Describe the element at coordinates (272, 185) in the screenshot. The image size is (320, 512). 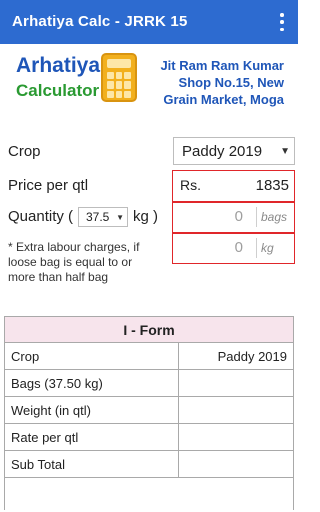
I see `price-input: 1835` at that location.